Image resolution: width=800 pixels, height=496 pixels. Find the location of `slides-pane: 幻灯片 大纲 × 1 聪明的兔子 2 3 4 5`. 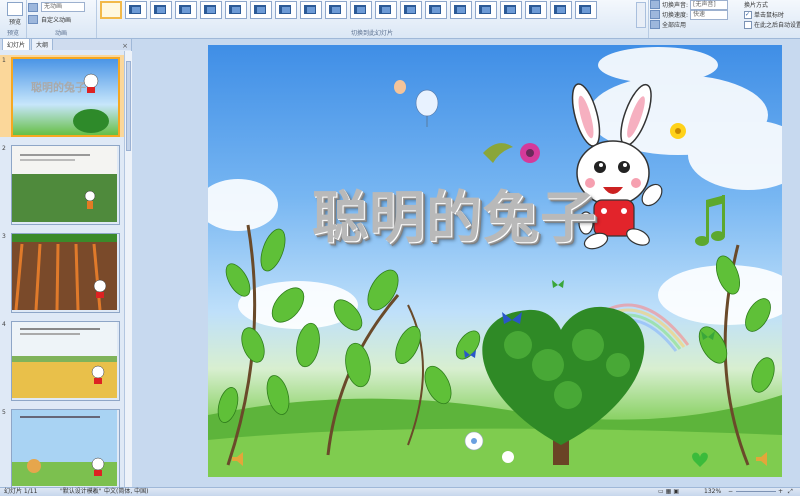

slides-pane: 幻灯片 大纲 × 1 聪明的兔子 2 3 4 5 is located at coordinates (66, 262).